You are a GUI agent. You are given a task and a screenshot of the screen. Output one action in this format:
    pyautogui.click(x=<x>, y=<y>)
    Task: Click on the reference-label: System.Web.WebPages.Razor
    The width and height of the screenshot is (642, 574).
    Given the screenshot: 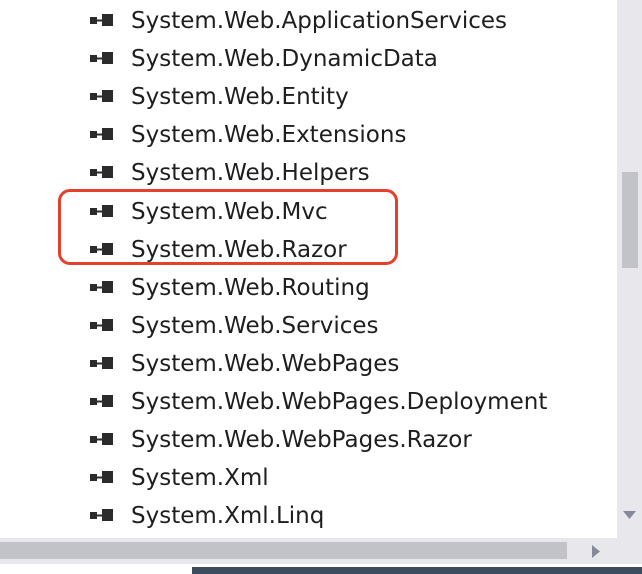 What is the action you would take?
    pyautogui.click(x=301, y=440)
    